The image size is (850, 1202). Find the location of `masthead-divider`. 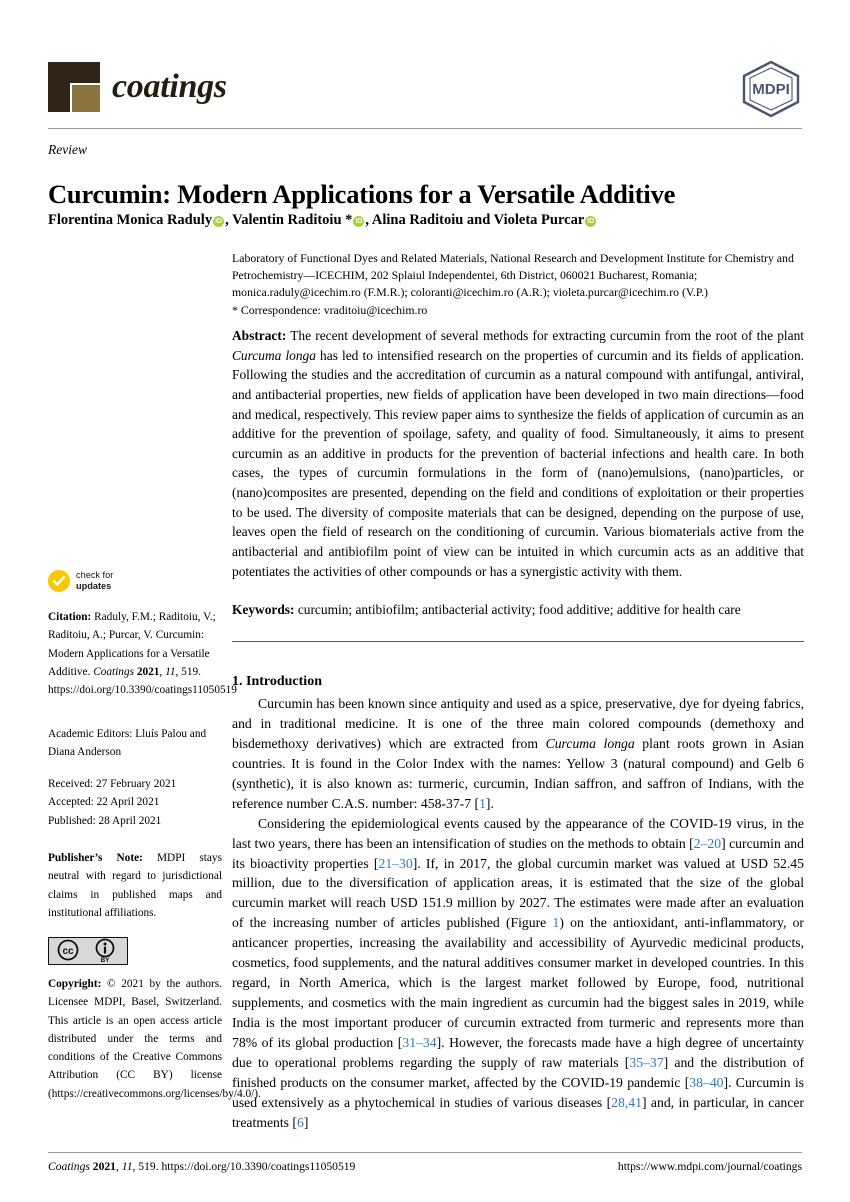

masthead-divider is located at coordinates (425, 128).